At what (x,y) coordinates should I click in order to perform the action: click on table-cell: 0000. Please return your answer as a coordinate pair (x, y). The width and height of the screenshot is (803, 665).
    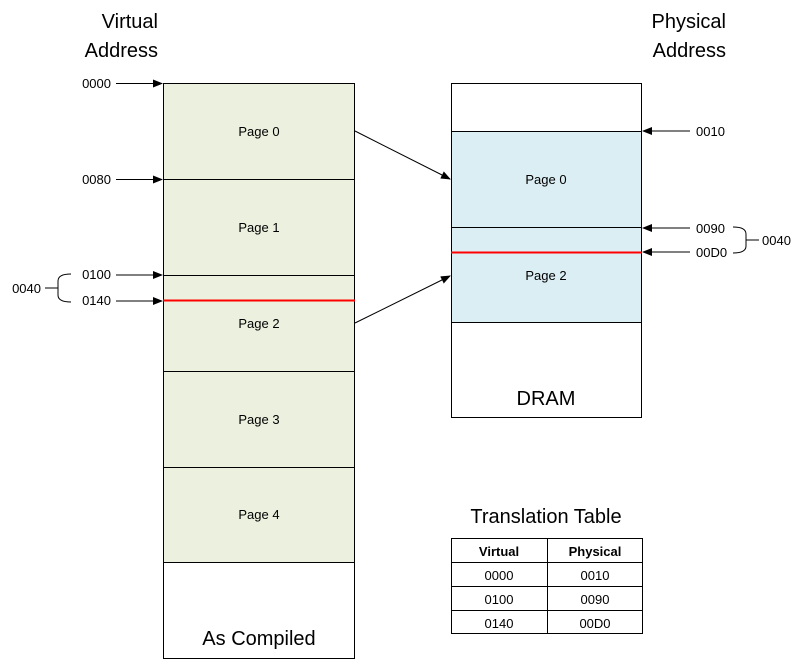
    Looking at the image, I should click on (499, 575).